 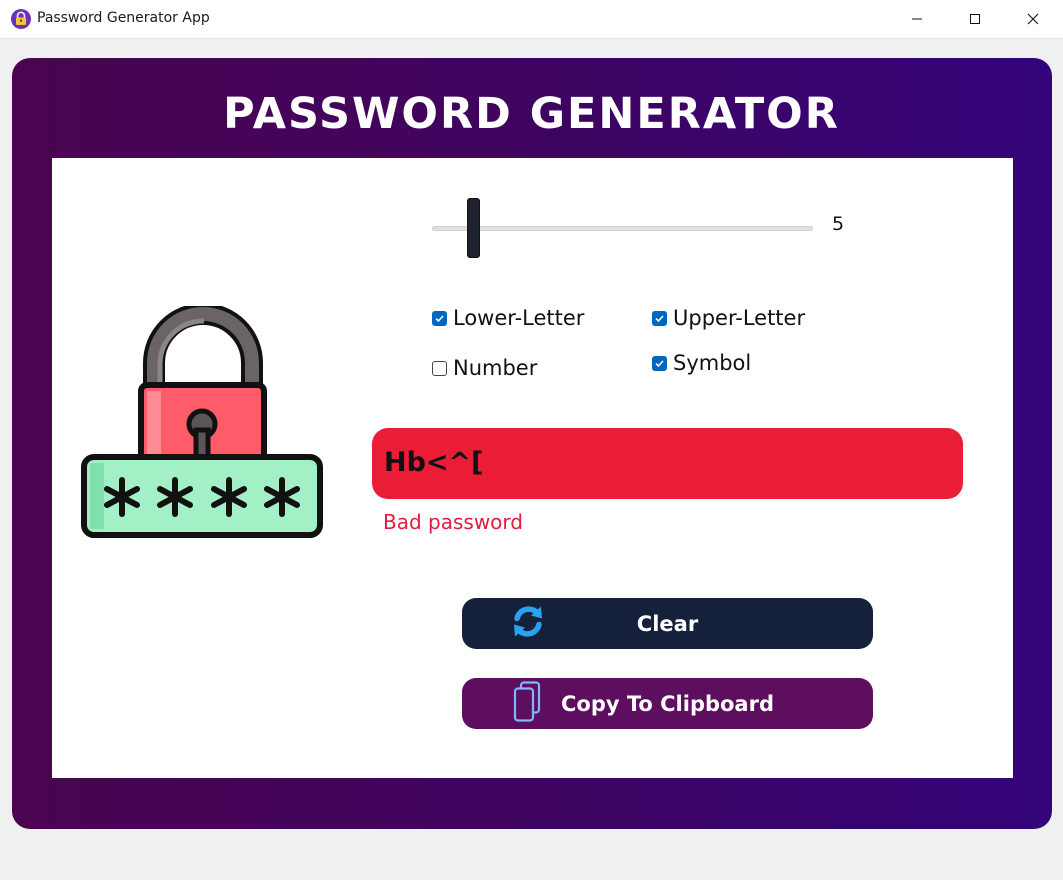 What do you see at coordinates (202, 422) in the screenshot?
I see `padlock-password-icon` at bounding box center [202, 422].